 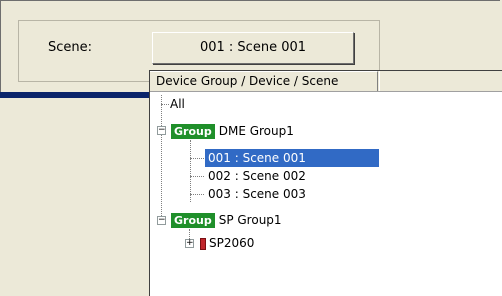 I want to click on expand-icon: +, so click(x=189, y=243).